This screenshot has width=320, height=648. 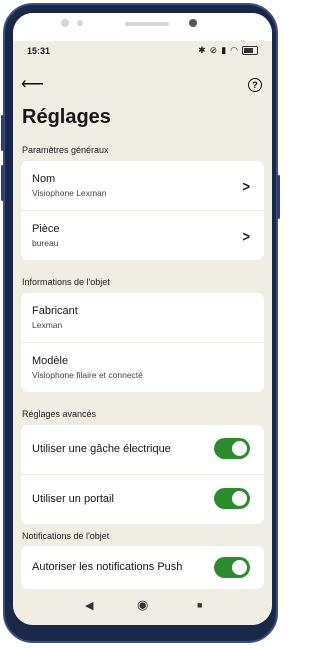 What do you see at coordinates (66, 282) in the screenshot?
I see `section-object-info-title: Informations de l'objet` at bounding box center [66, 282].